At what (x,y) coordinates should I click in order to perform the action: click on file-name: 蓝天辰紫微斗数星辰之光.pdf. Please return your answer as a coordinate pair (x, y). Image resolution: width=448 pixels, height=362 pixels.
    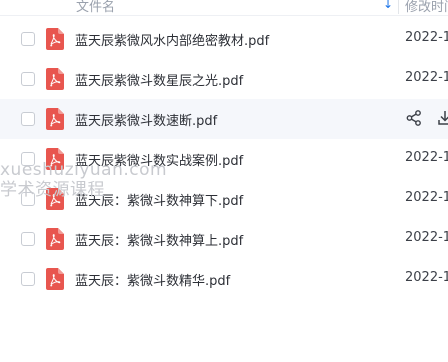
    Looking at the image, I should click on (159, 79).